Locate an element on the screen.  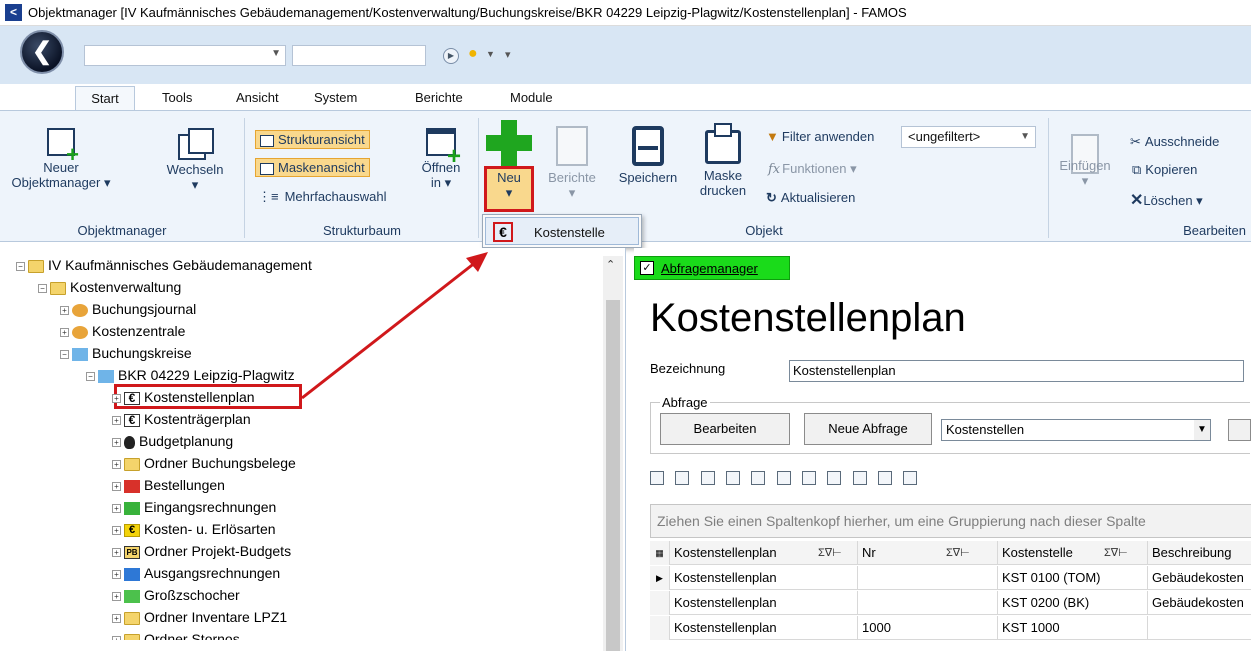
quick-access-combo: ▼ is located at coordinates (185, 55).